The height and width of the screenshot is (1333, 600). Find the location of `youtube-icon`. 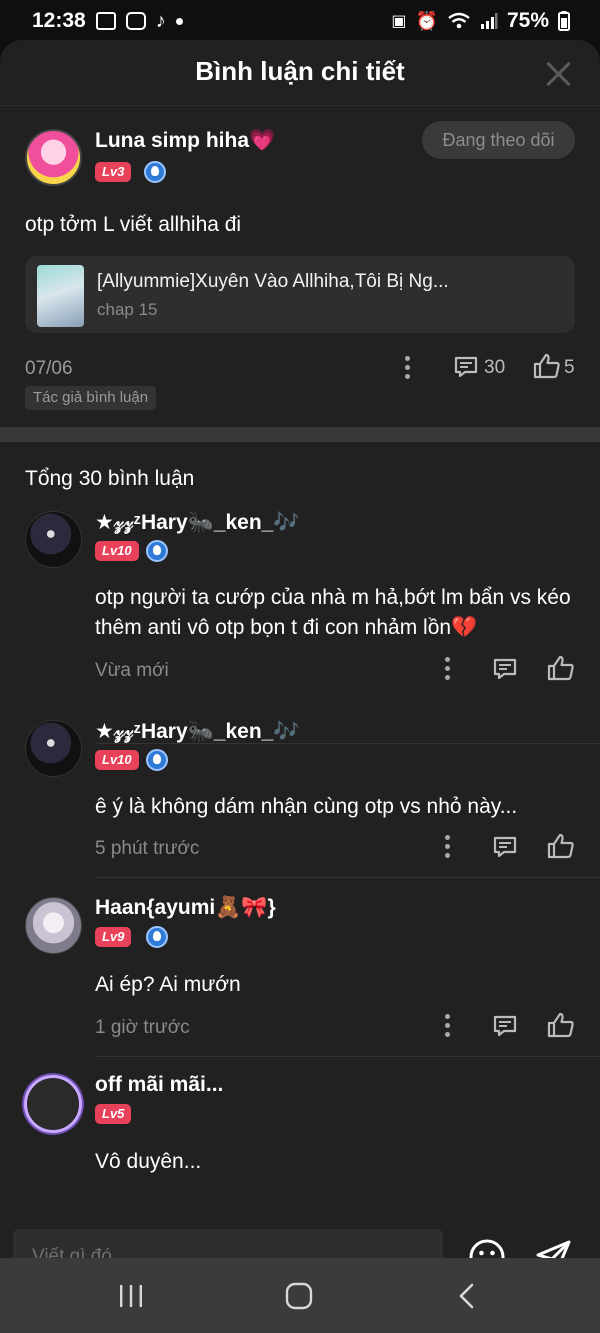

youtube-icon is located at coordinates (135, 21).